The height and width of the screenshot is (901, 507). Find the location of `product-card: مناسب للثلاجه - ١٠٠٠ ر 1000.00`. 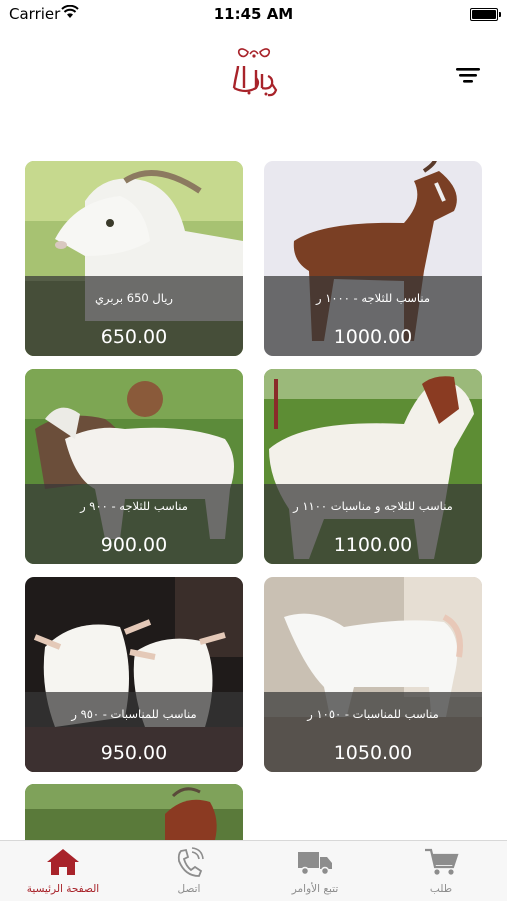

product-card: مناسب للثلاجه - ١٠٠٠ ر 1000.00 is located at coordinates (373, 258).